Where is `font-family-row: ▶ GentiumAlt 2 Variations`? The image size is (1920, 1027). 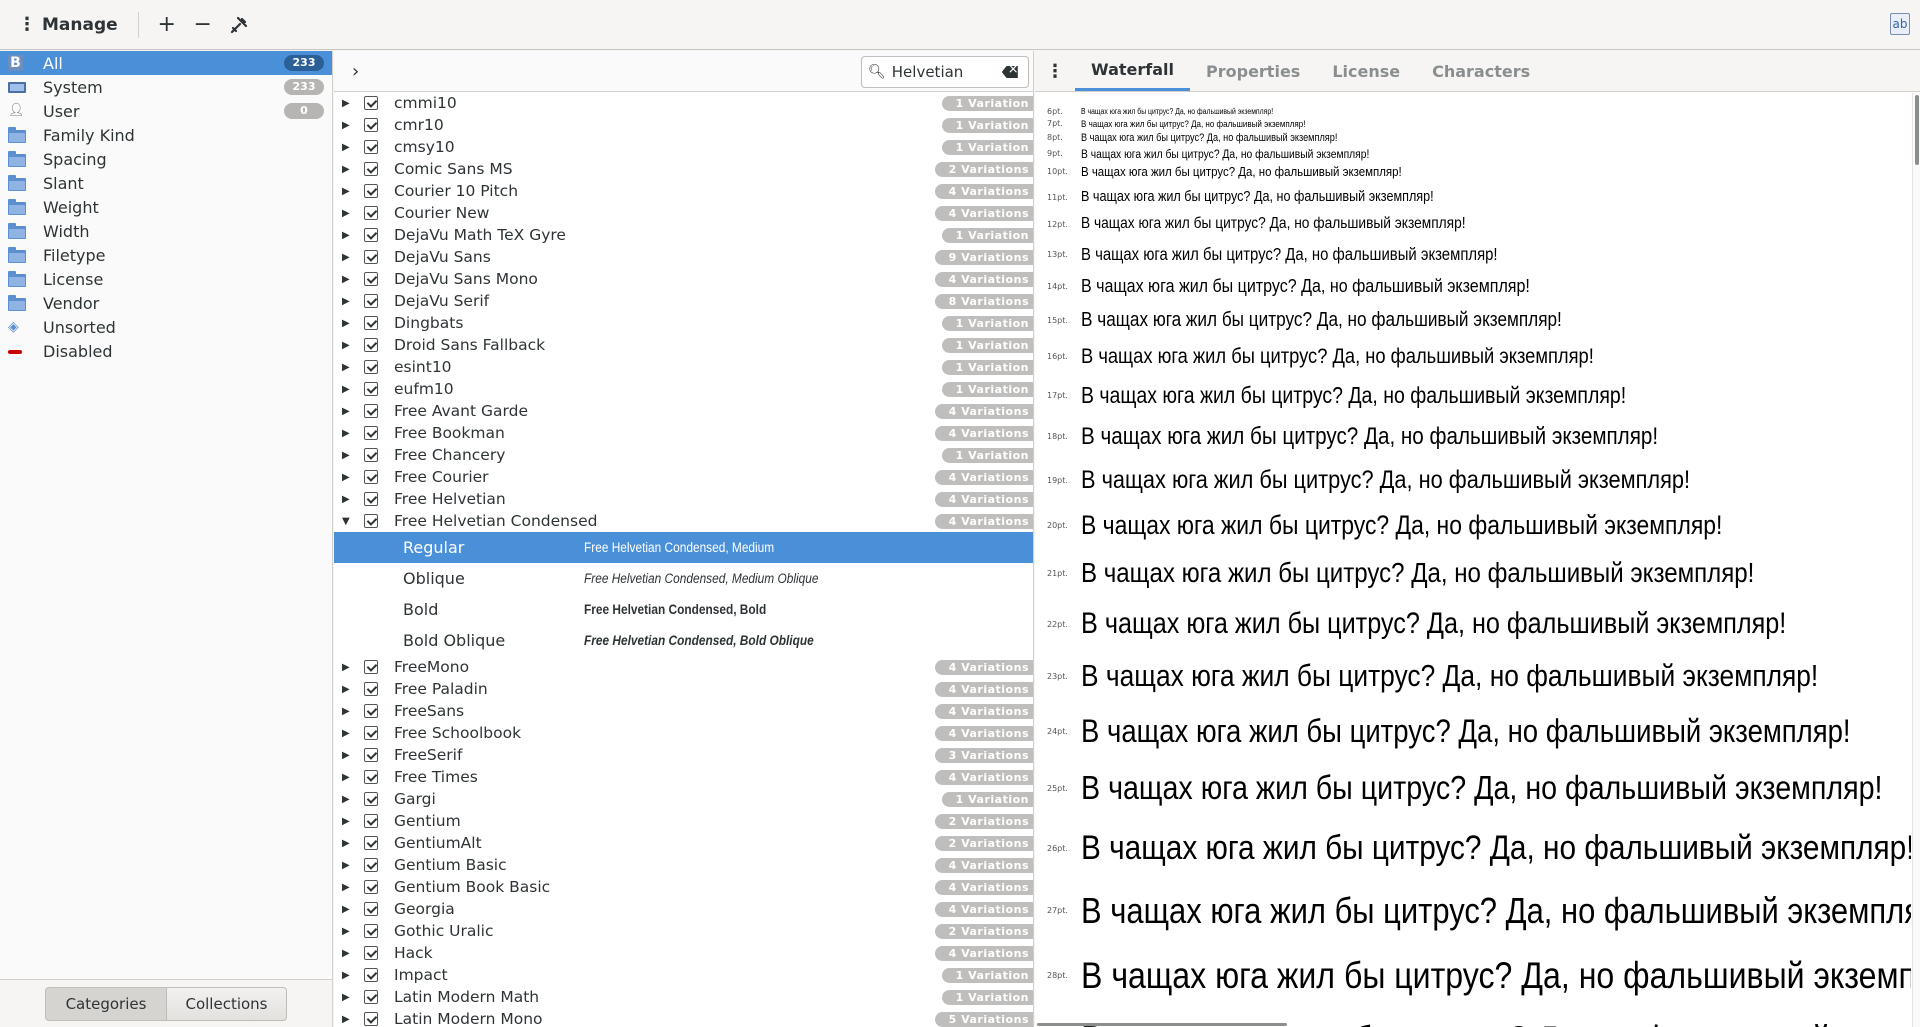
font-family-row: ▶ GentiumAlt 2 Variations is located at coordinates (683, 843).